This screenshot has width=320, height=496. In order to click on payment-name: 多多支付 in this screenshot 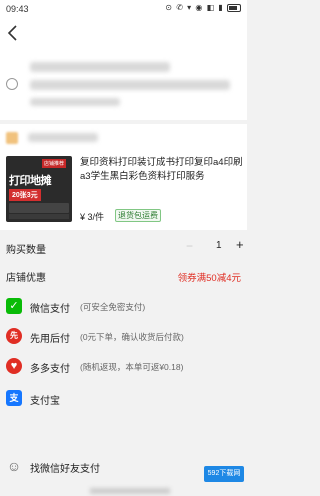, I will do `click(50, 369)`.